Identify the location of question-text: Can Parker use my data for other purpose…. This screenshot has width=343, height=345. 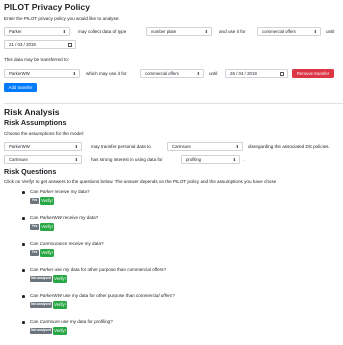
(98, 269).